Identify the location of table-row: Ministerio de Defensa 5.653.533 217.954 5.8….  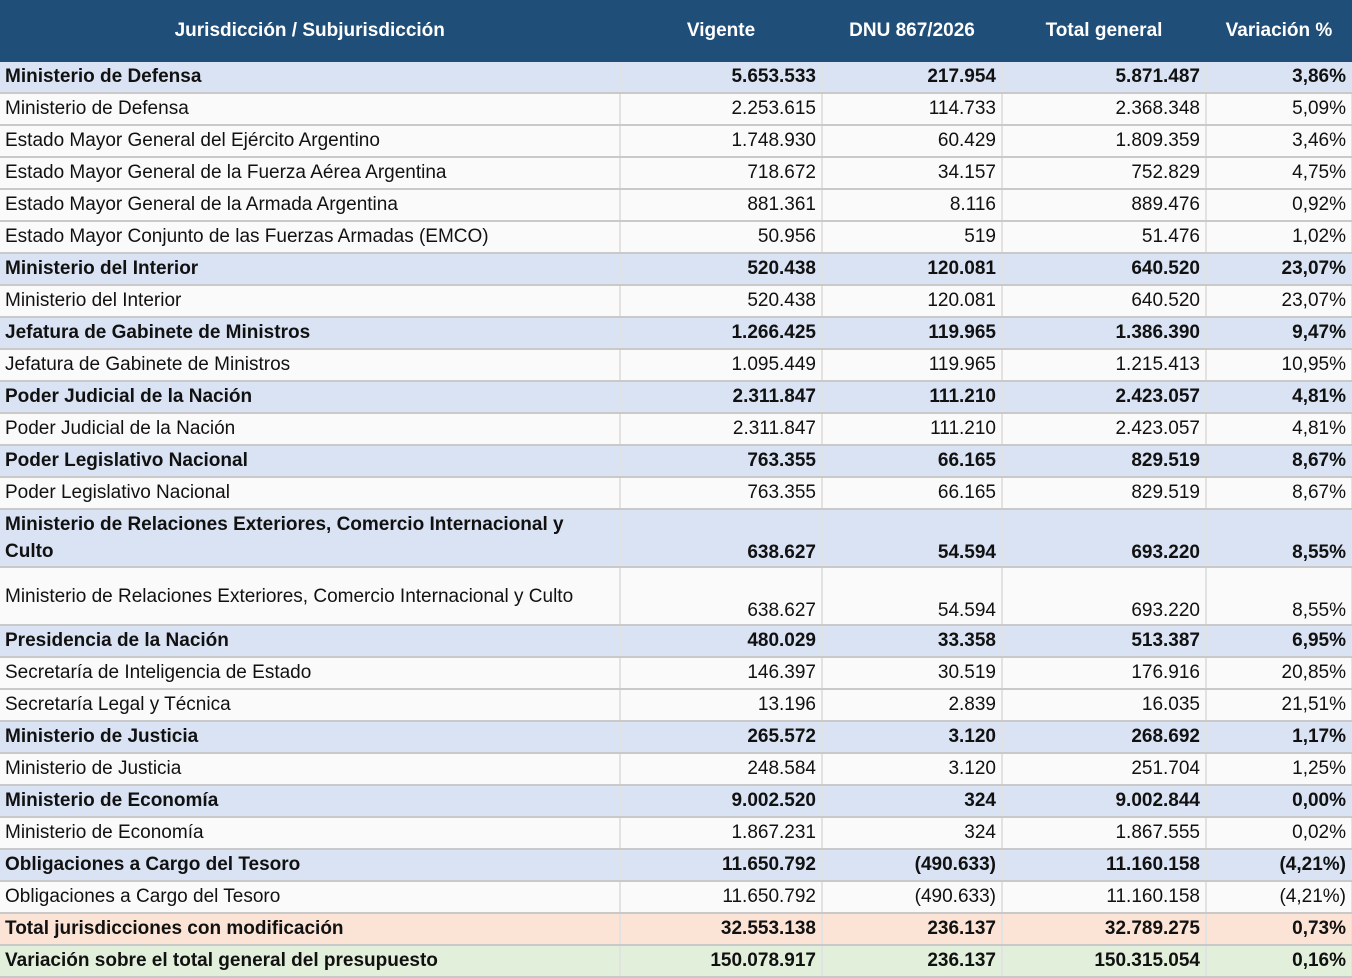
(676, 78).